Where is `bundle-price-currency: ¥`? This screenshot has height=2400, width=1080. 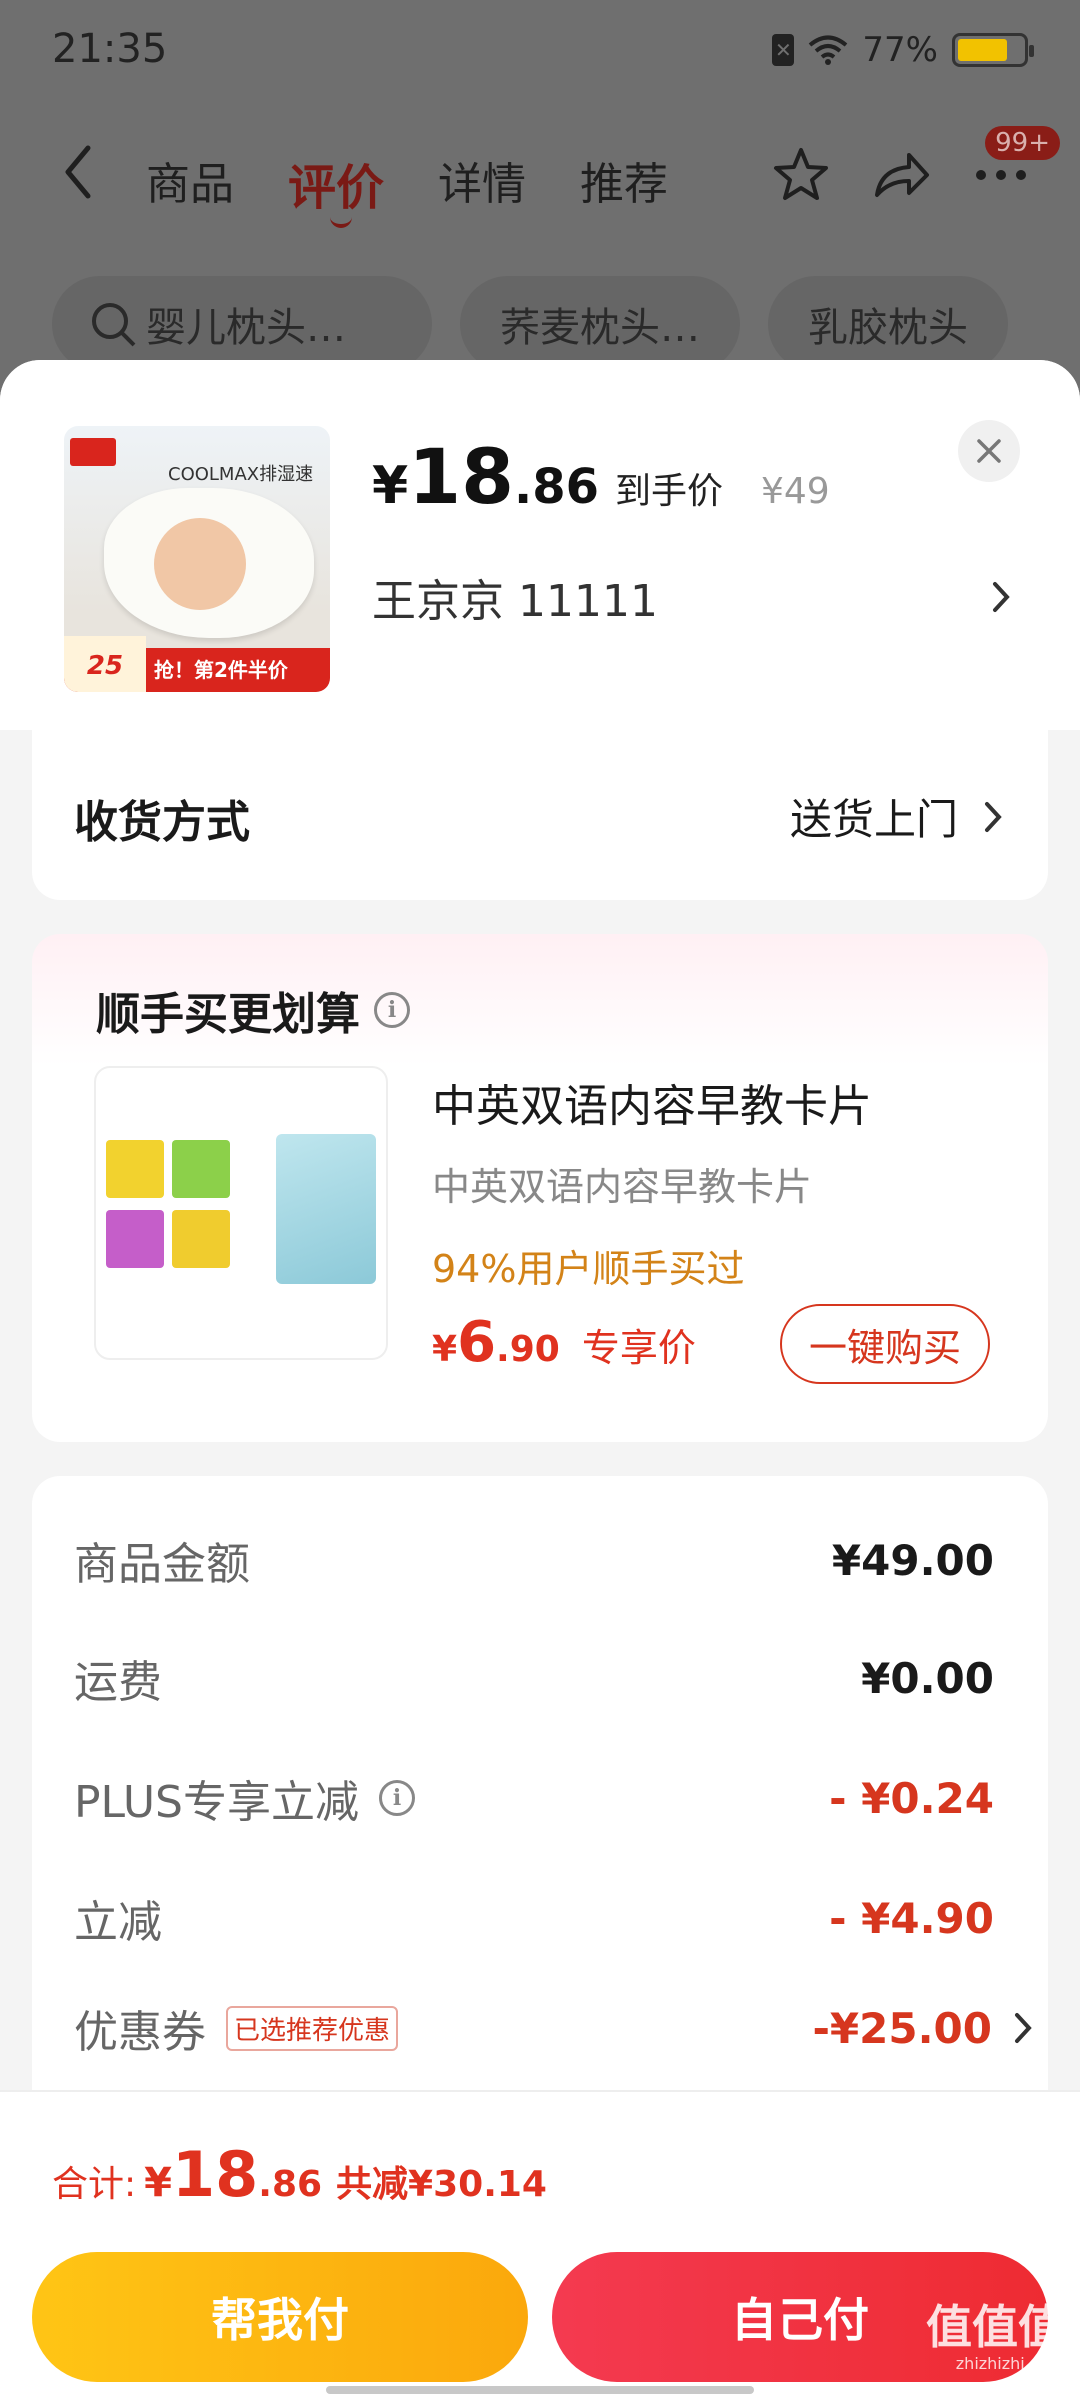 bundle-price-currency: ¥ is located at coordinates (445, 1349).